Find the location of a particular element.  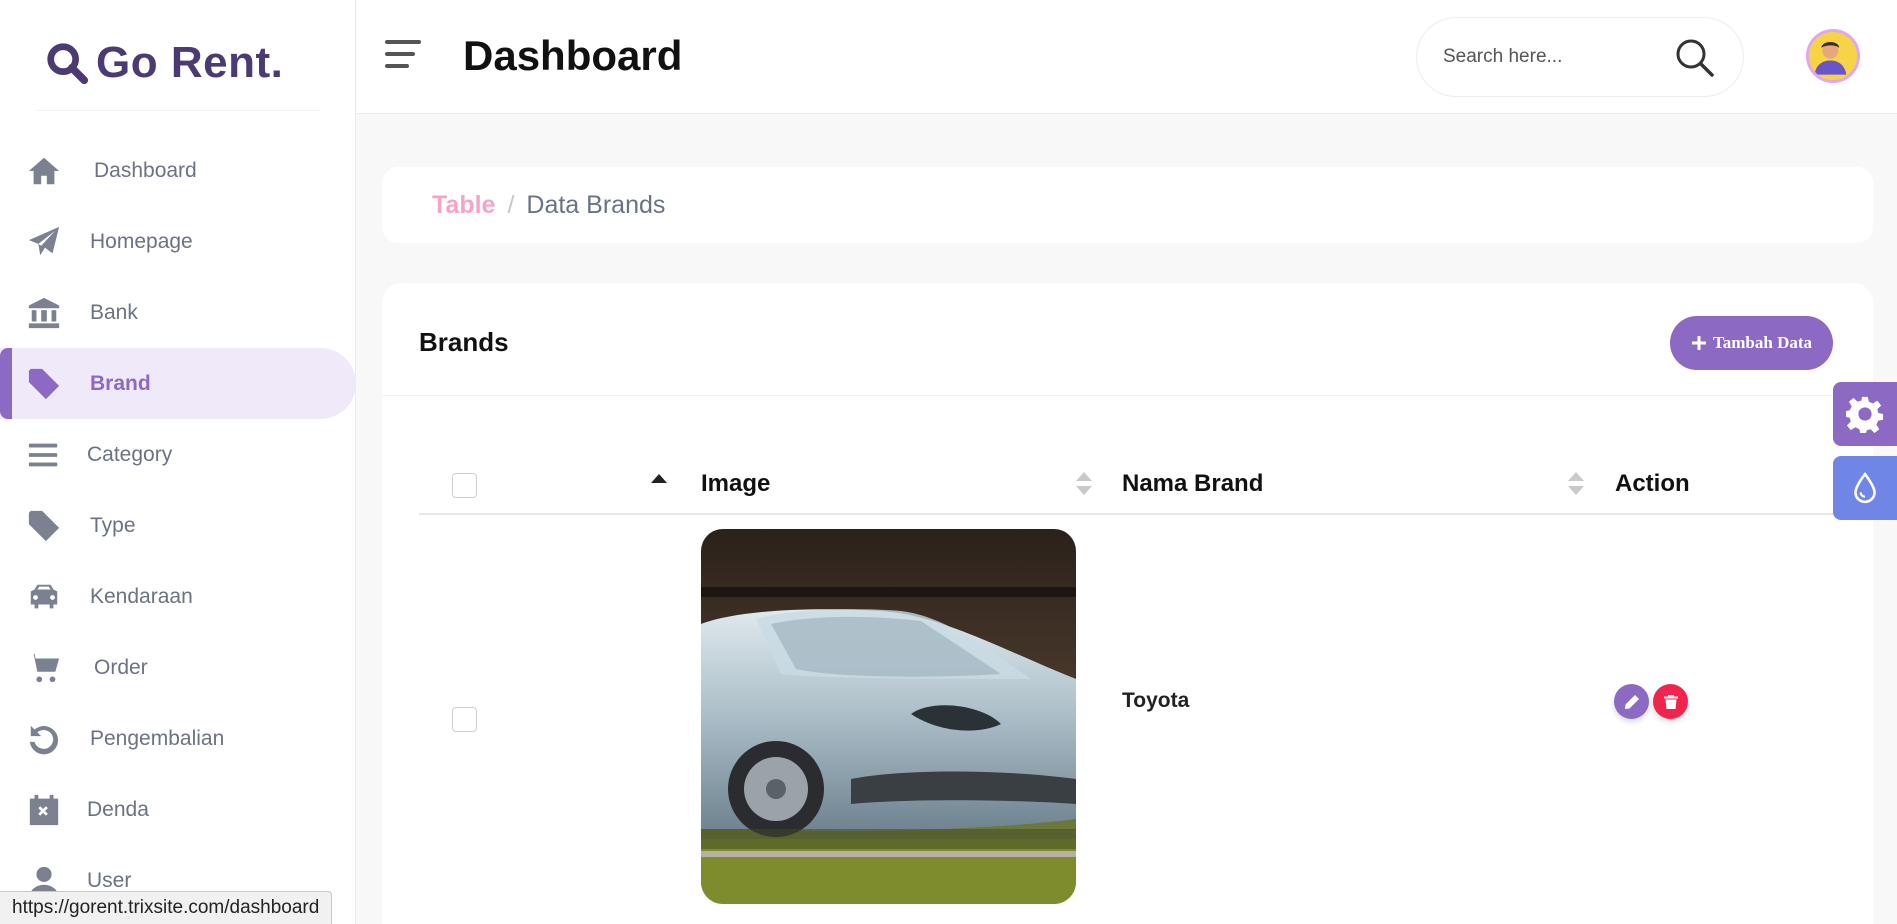

list-icon is located at coordinates (44, 455).